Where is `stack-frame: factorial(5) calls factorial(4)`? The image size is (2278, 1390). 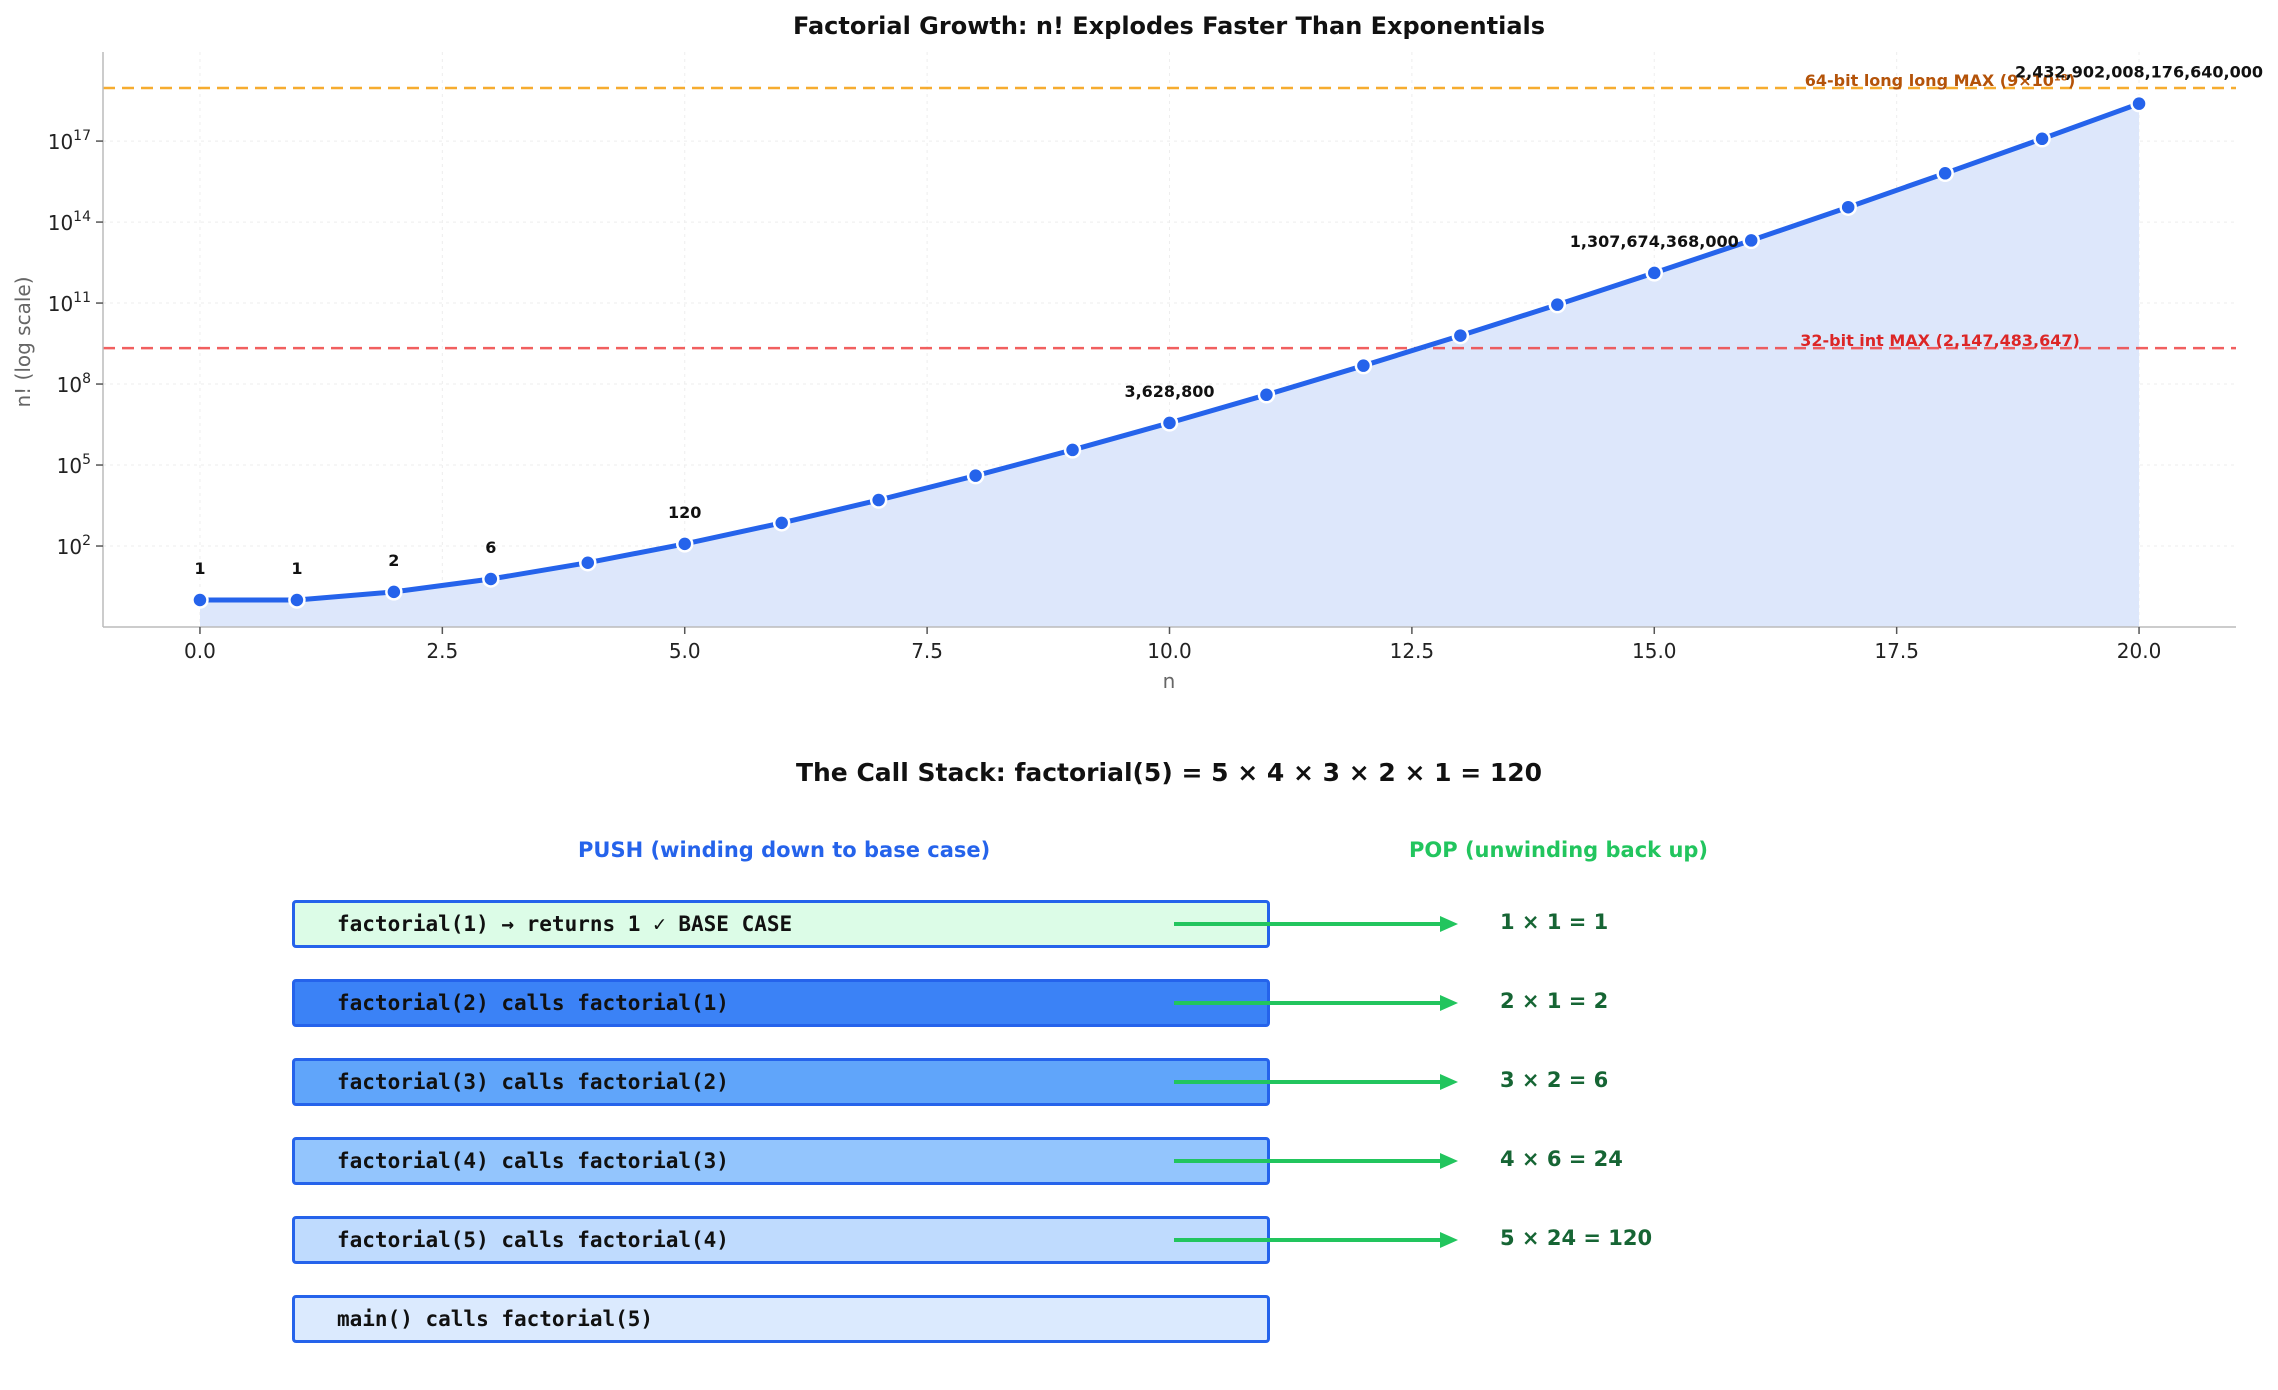
stack-frame: factorial(5) calls factorial(4) is located at coordinates (781, 1240).